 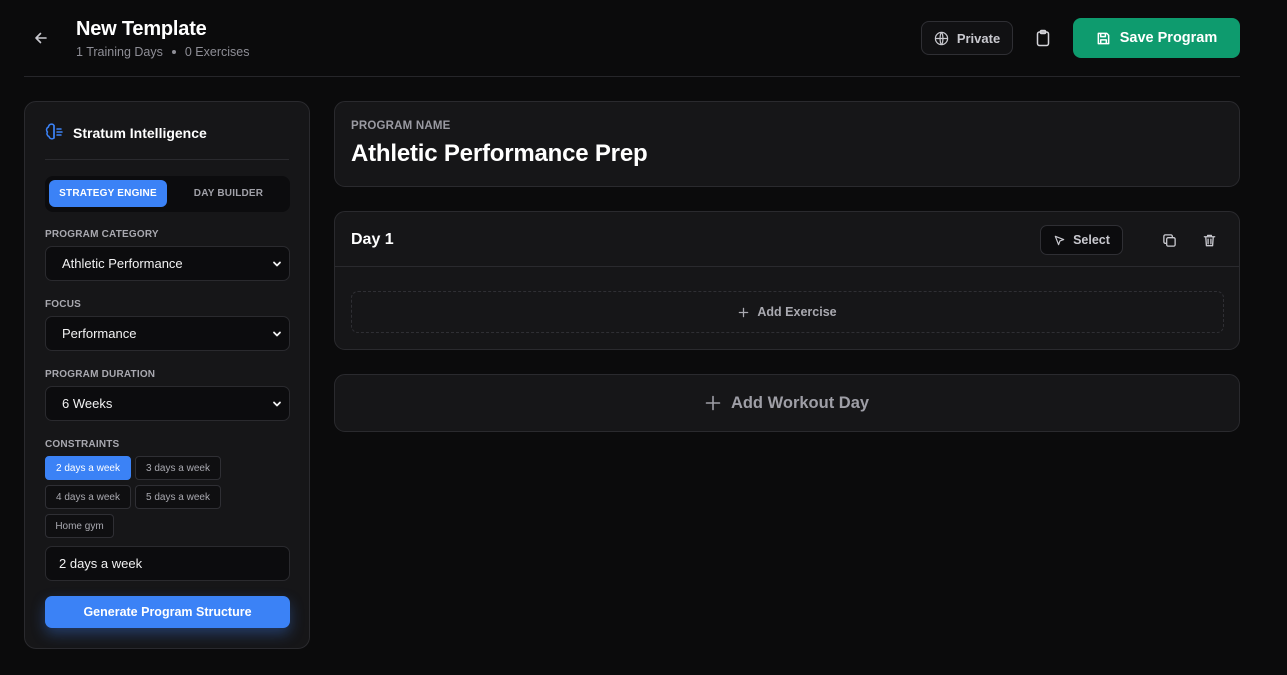 I want to click on select-label: Select, so click(x=1091, y=240).